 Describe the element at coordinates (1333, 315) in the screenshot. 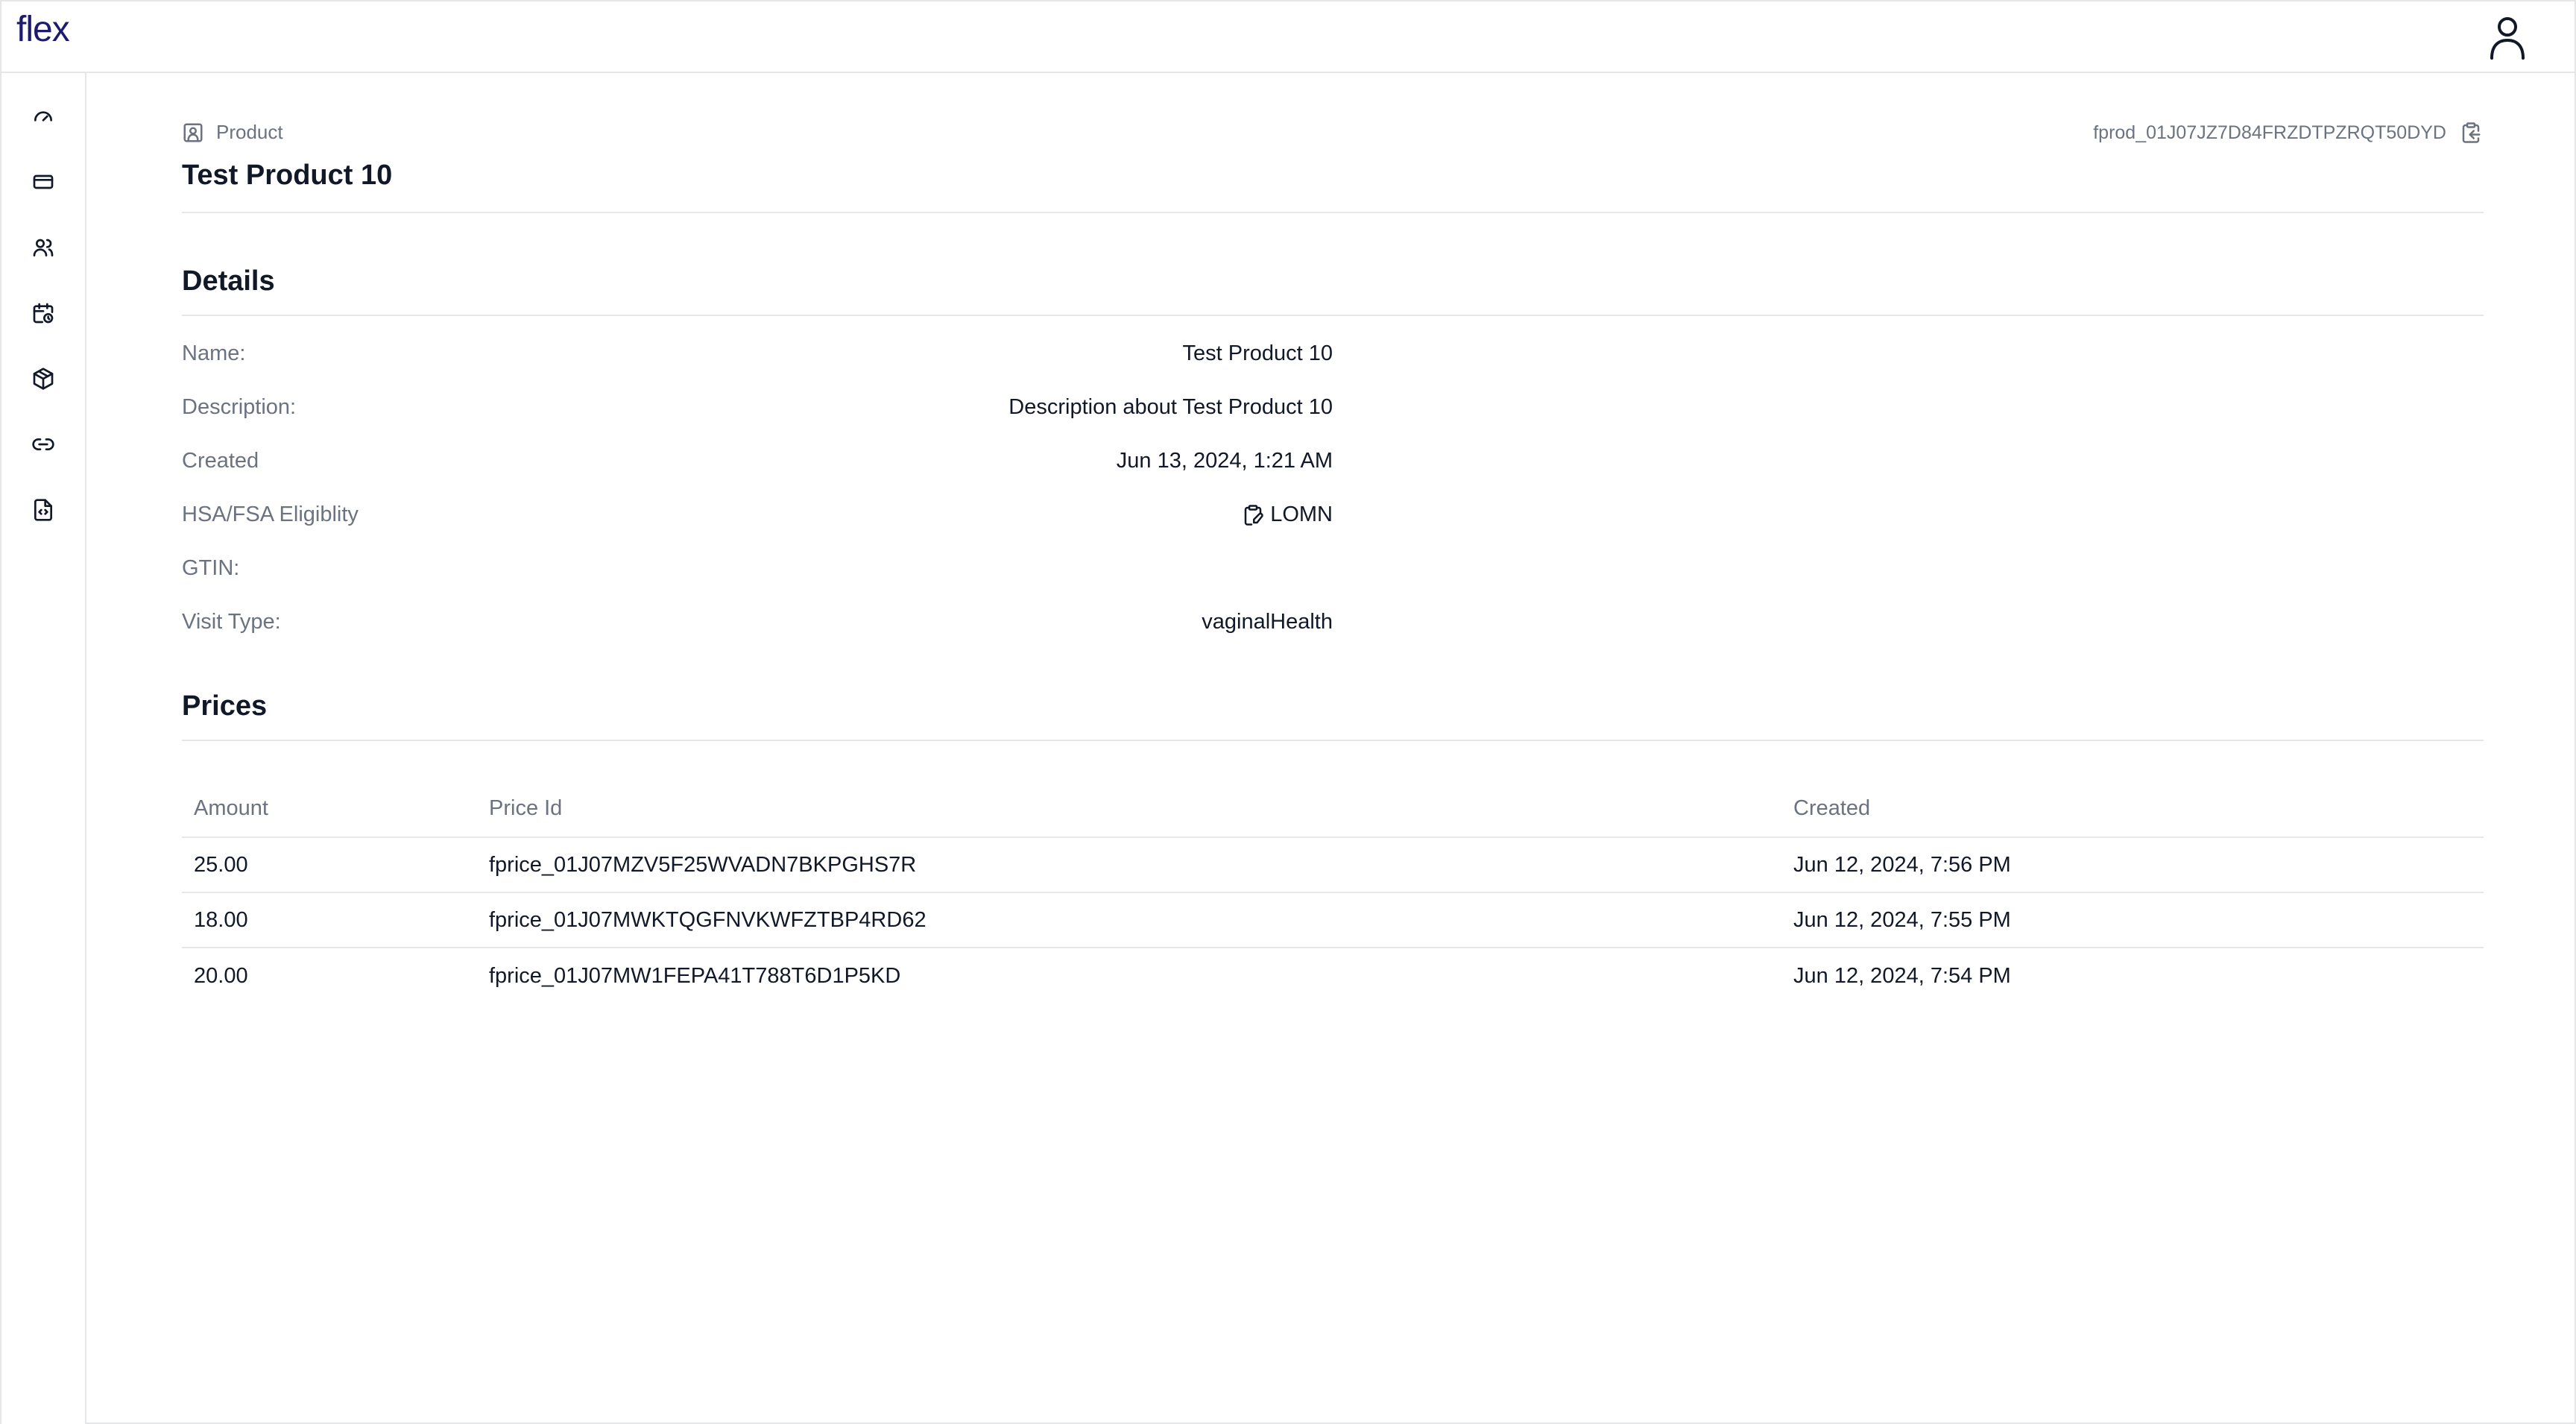

I see `details-divider` at that location.